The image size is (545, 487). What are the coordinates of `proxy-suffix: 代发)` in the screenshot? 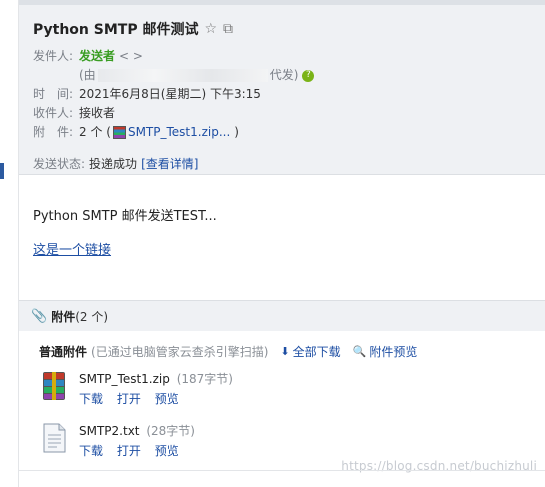 It's located at (284, 75).